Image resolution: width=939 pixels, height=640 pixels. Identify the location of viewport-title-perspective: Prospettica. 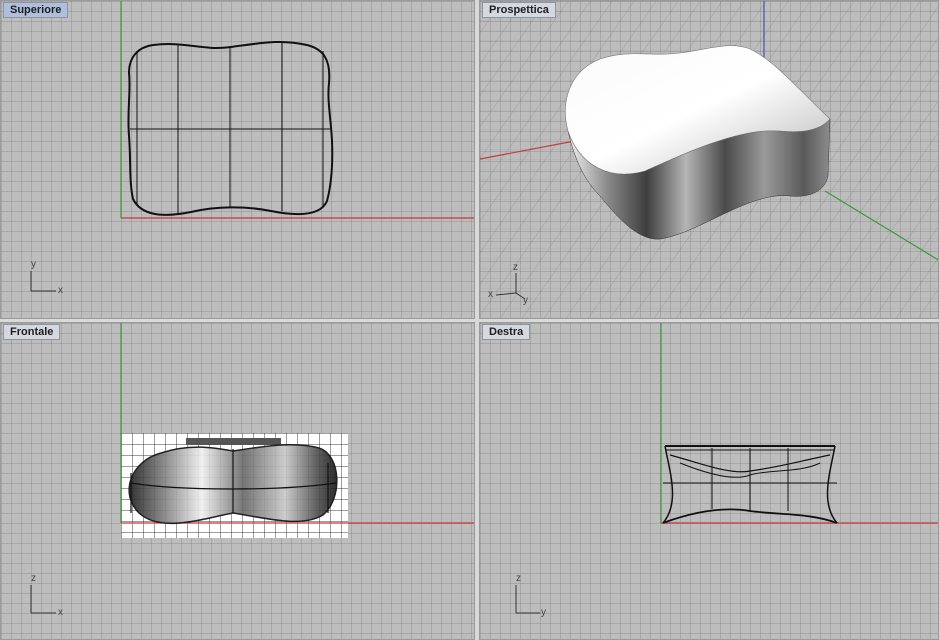
(519, 10).